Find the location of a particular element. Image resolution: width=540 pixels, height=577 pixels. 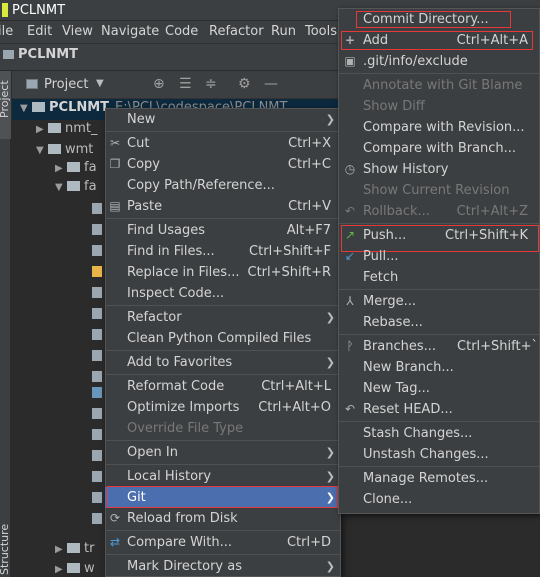

menu-item-paste: ▤ Paste Ctrl+V is located at coordinates (223, 206).